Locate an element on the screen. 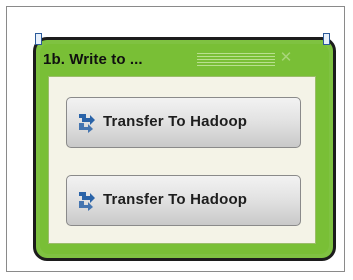 This screenshot has height=280, width=353. connection-port-left is located at coordinates (38, 39).